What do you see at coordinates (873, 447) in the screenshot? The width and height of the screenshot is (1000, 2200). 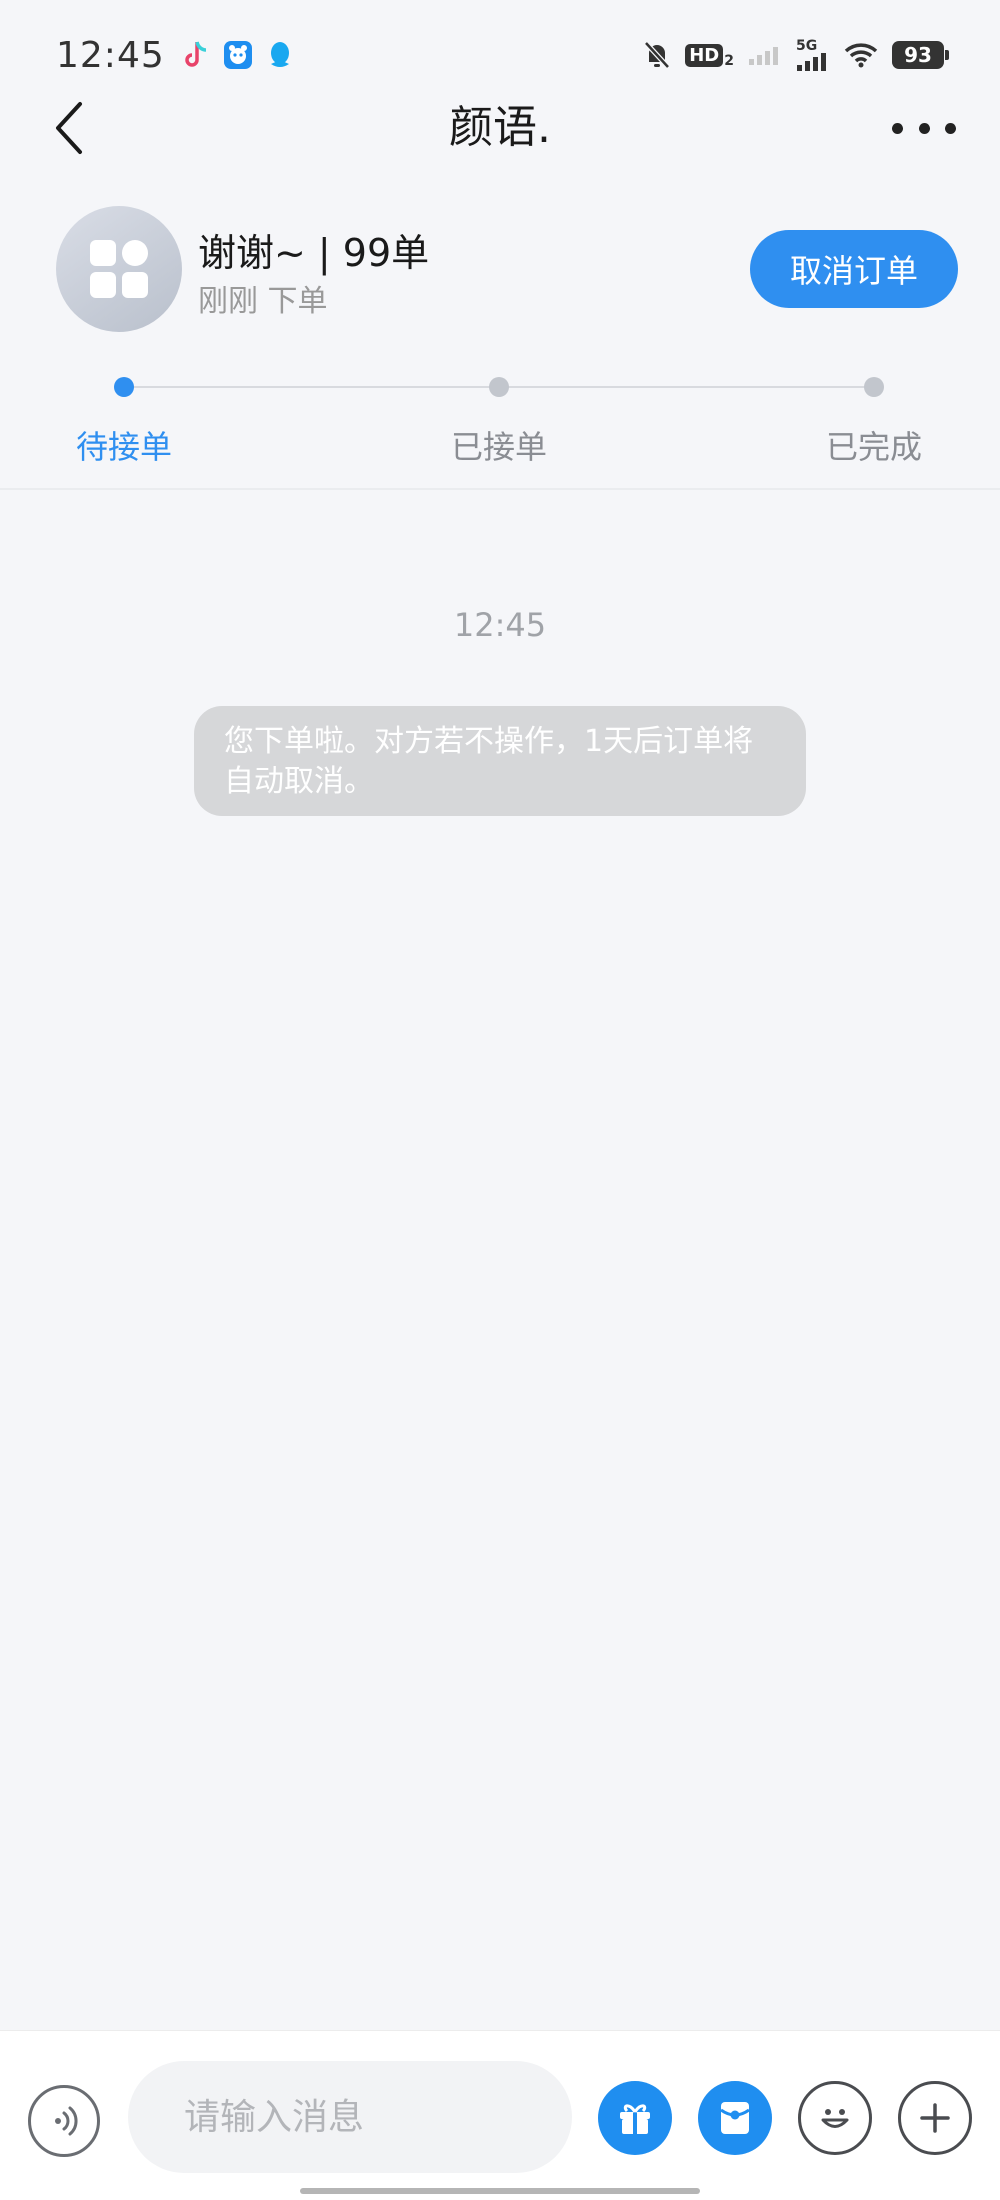 I see `step-label-completed: 已完成` at bounding box center [873, 447].